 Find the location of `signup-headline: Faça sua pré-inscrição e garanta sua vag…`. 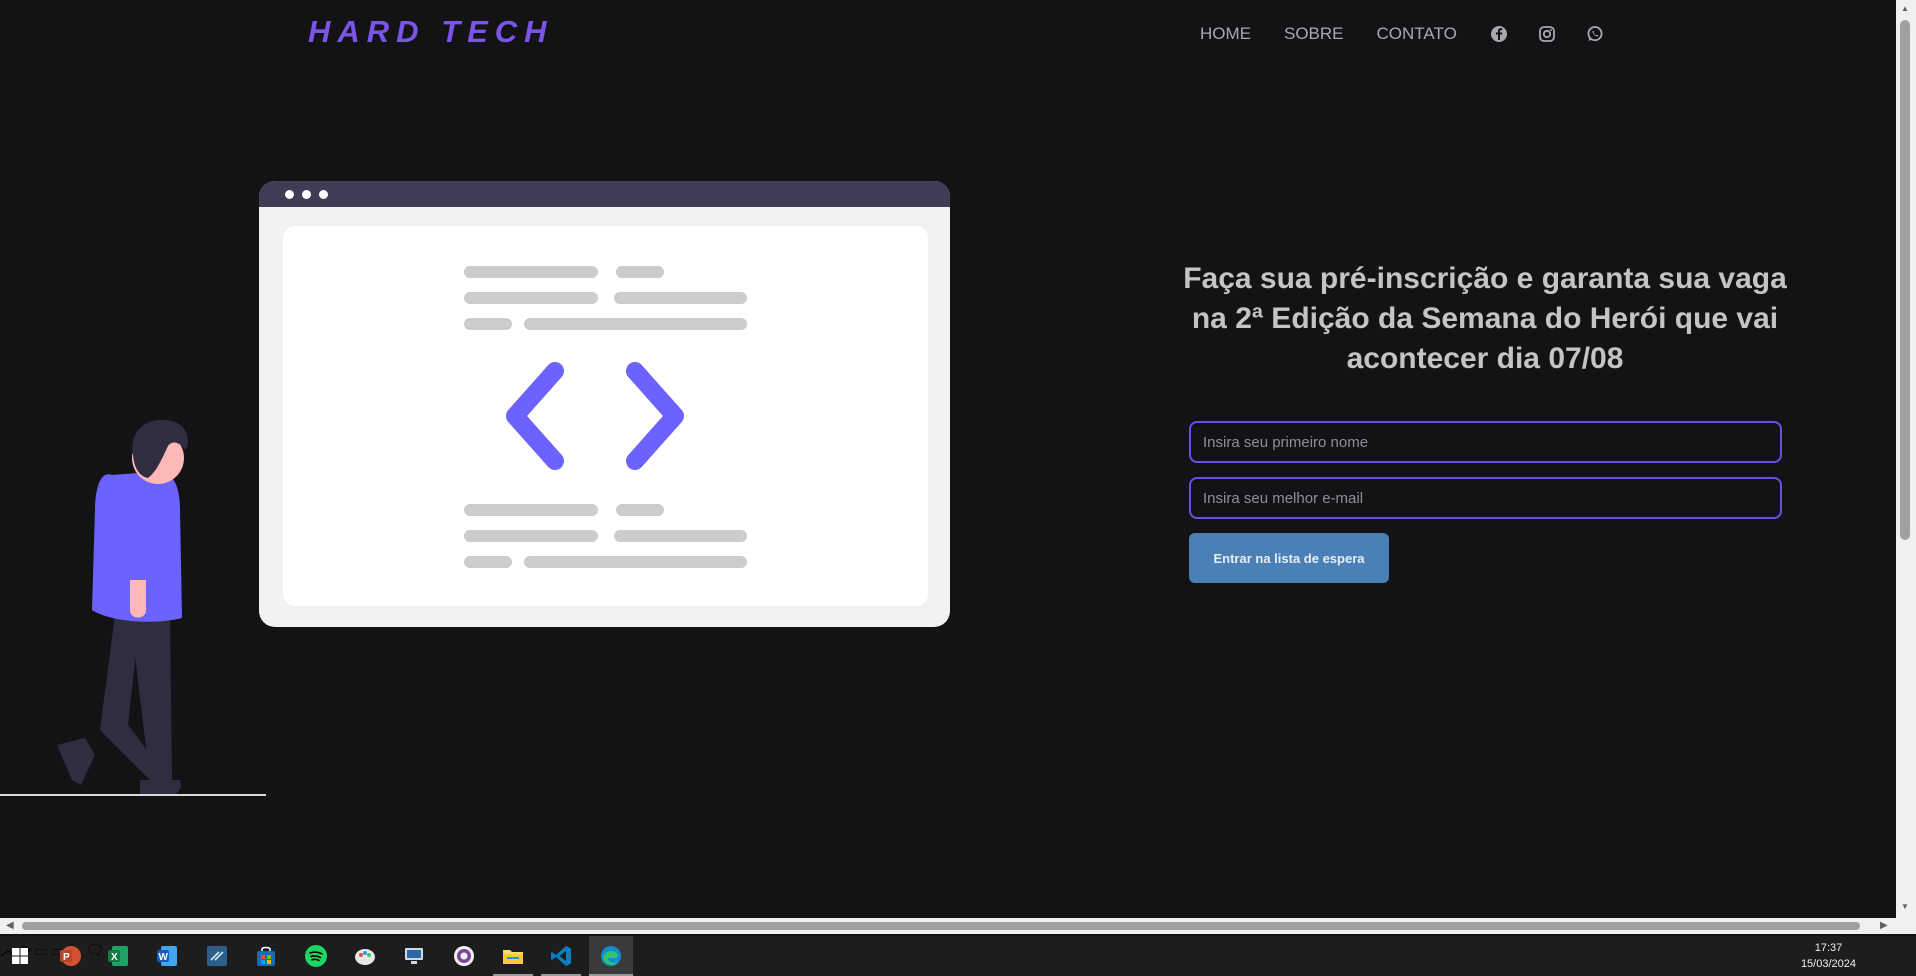

signup-headline: Faça sua pré-inscrição e garanta sua vag… is located at coordinates (1485, 318).